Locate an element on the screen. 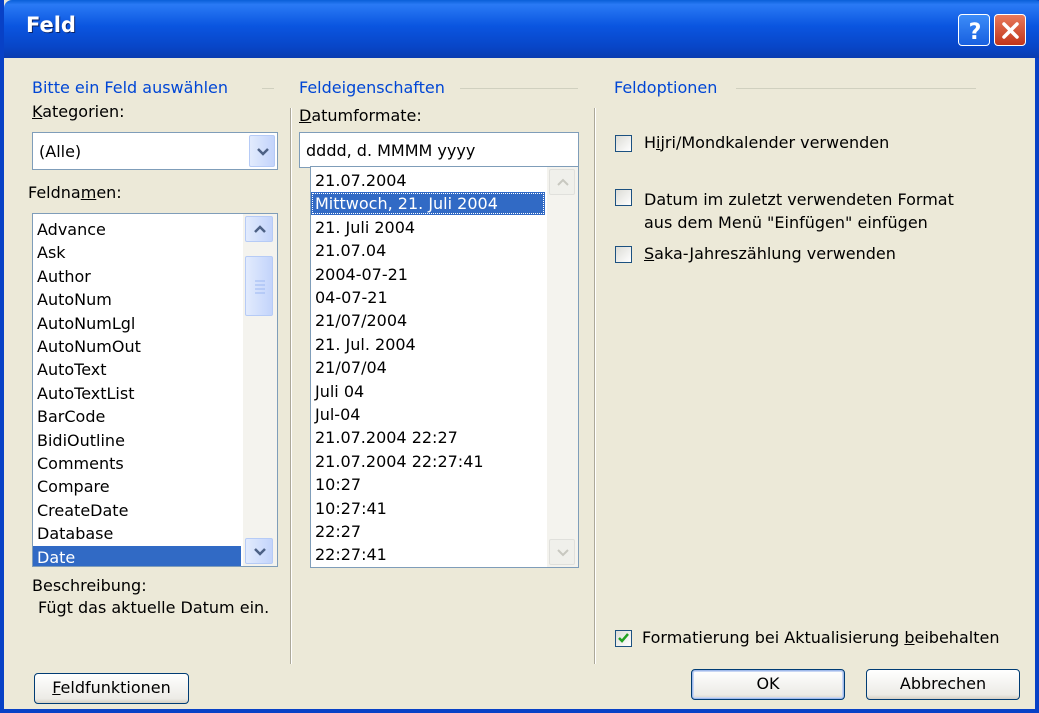 This screenshot has height=713, width=1039. date-format-item: 21. Jul. 2004 is located at coordinates (428, 344).